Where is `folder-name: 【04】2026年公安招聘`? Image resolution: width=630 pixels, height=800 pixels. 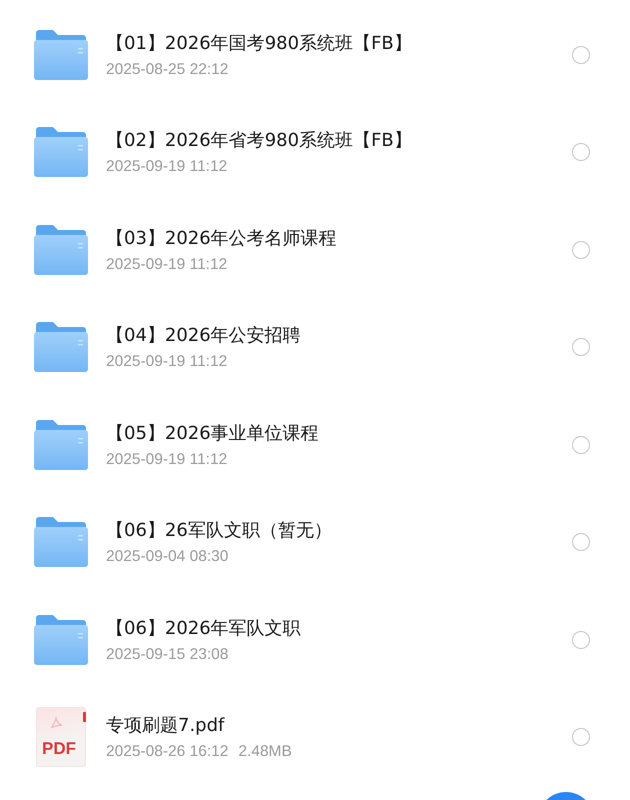 folder-name: 【04】2026年公安招聘 is located at coordinates (204, 336).